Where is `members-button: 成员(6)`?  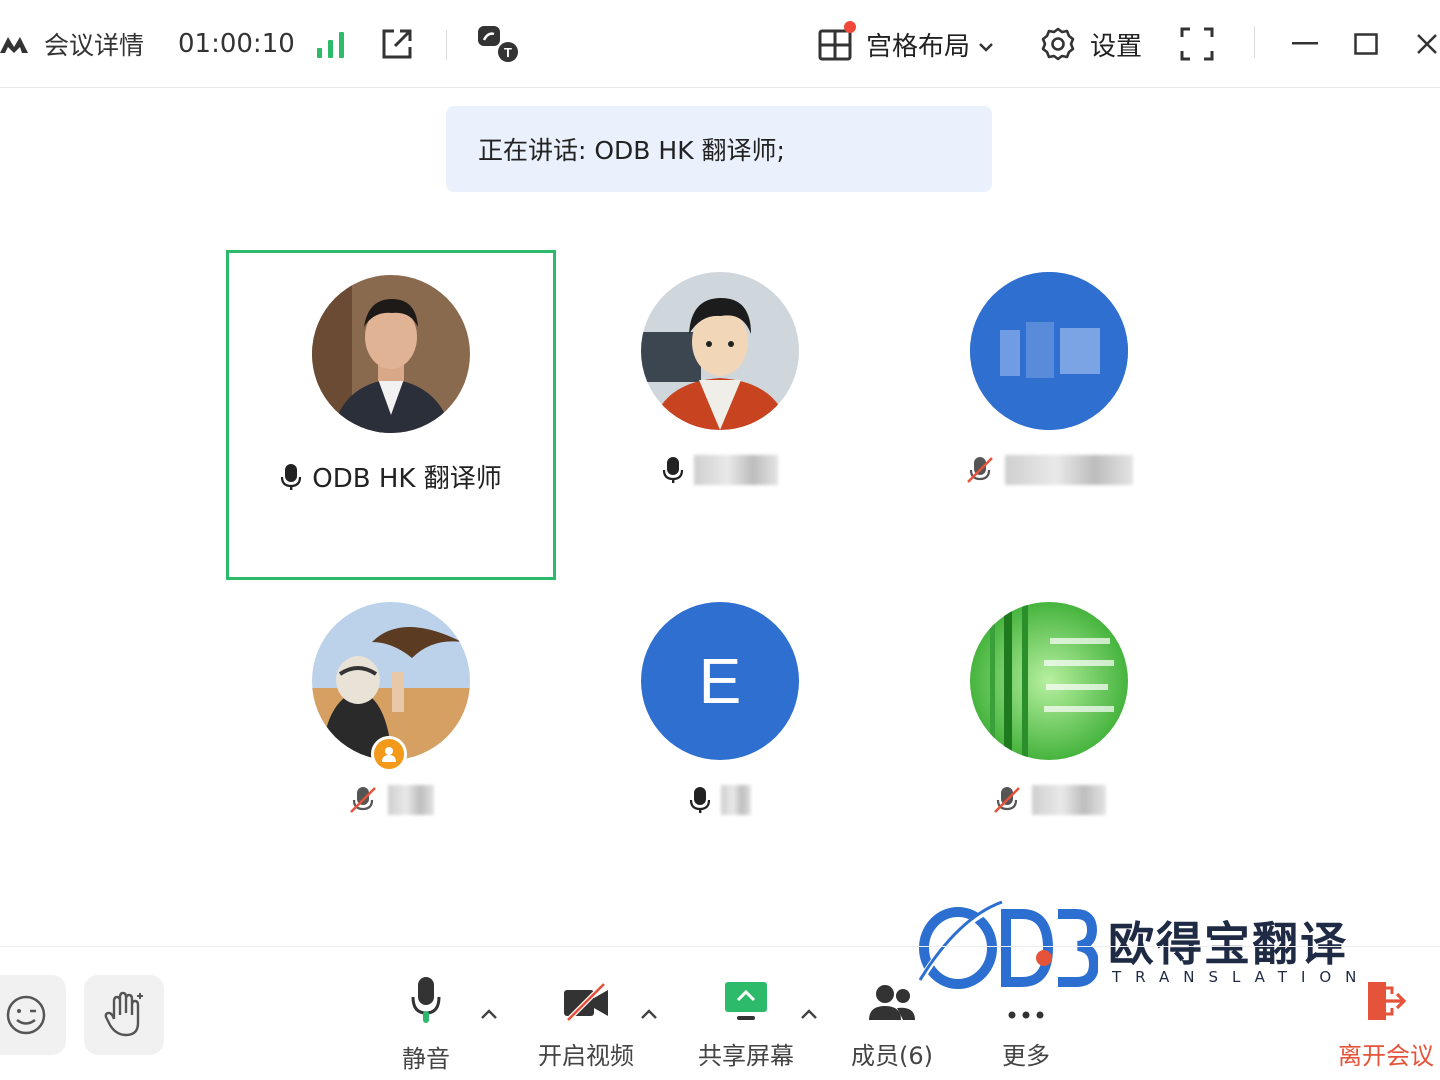
members-button: 成员(6) is located at coordinates (892, 1023).